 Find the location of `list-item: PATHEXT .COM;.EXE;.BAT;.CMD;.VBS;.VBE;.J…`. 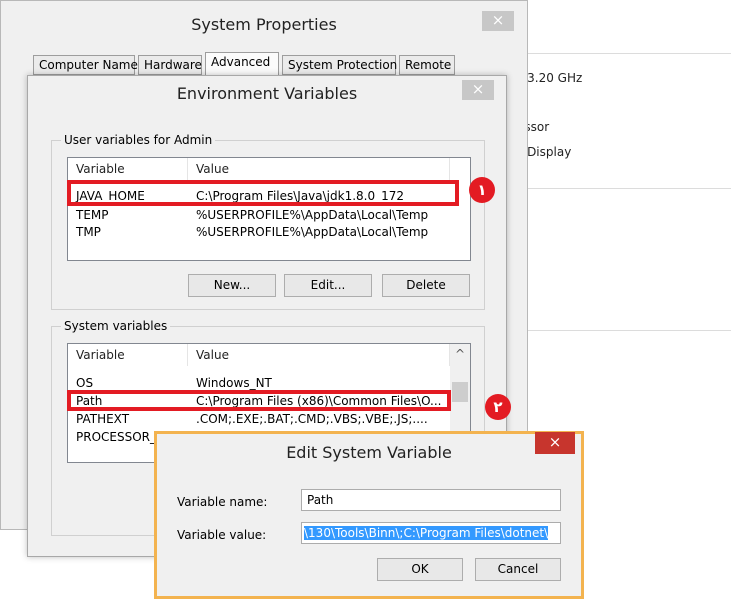

list-item: PATHEXT .COM;.EXE;.BAT;.CMD;.VBS;.VBE;.J… is located at coordinates (269, 419).